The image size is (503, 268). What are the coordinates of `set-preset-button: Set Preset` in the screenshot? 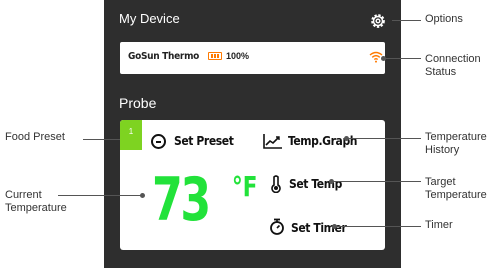 It's located at (204, 141).